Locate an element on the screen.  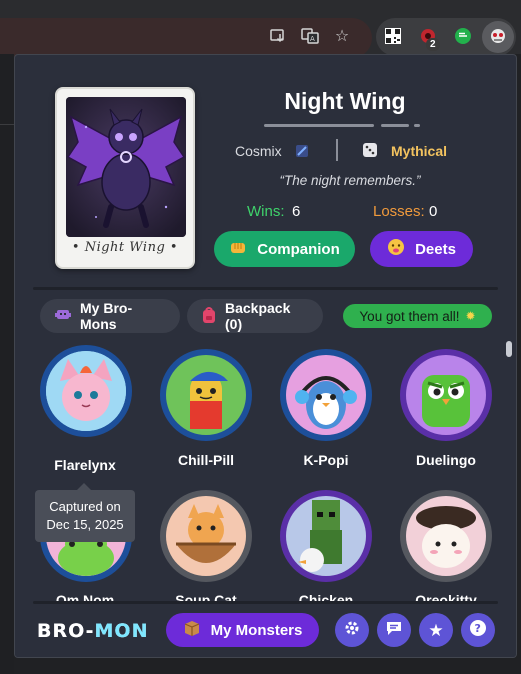
night-wing-artwork is located at coordinates (126, 167).